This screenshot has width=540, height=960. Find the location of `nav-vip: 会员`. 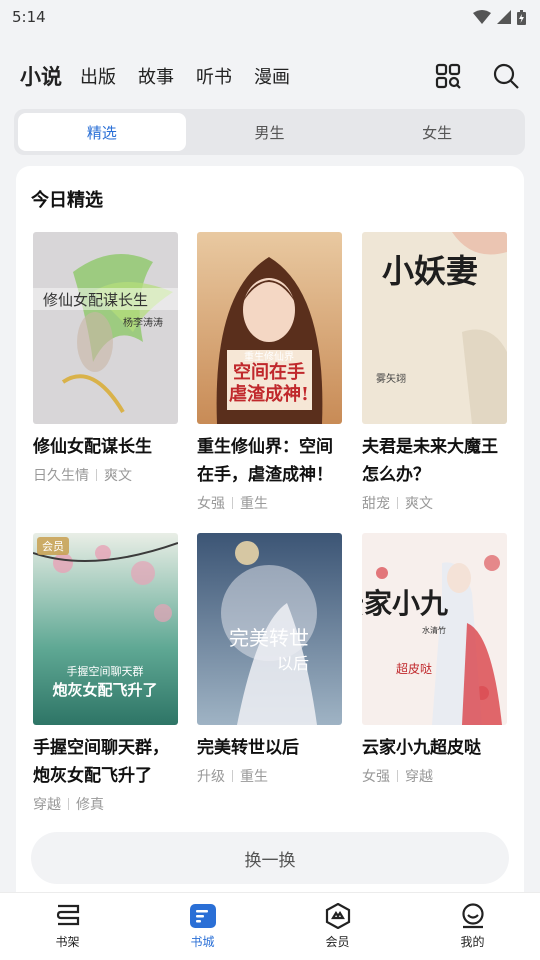

nav-vip: 会员 is located at coordinates (337, 926).